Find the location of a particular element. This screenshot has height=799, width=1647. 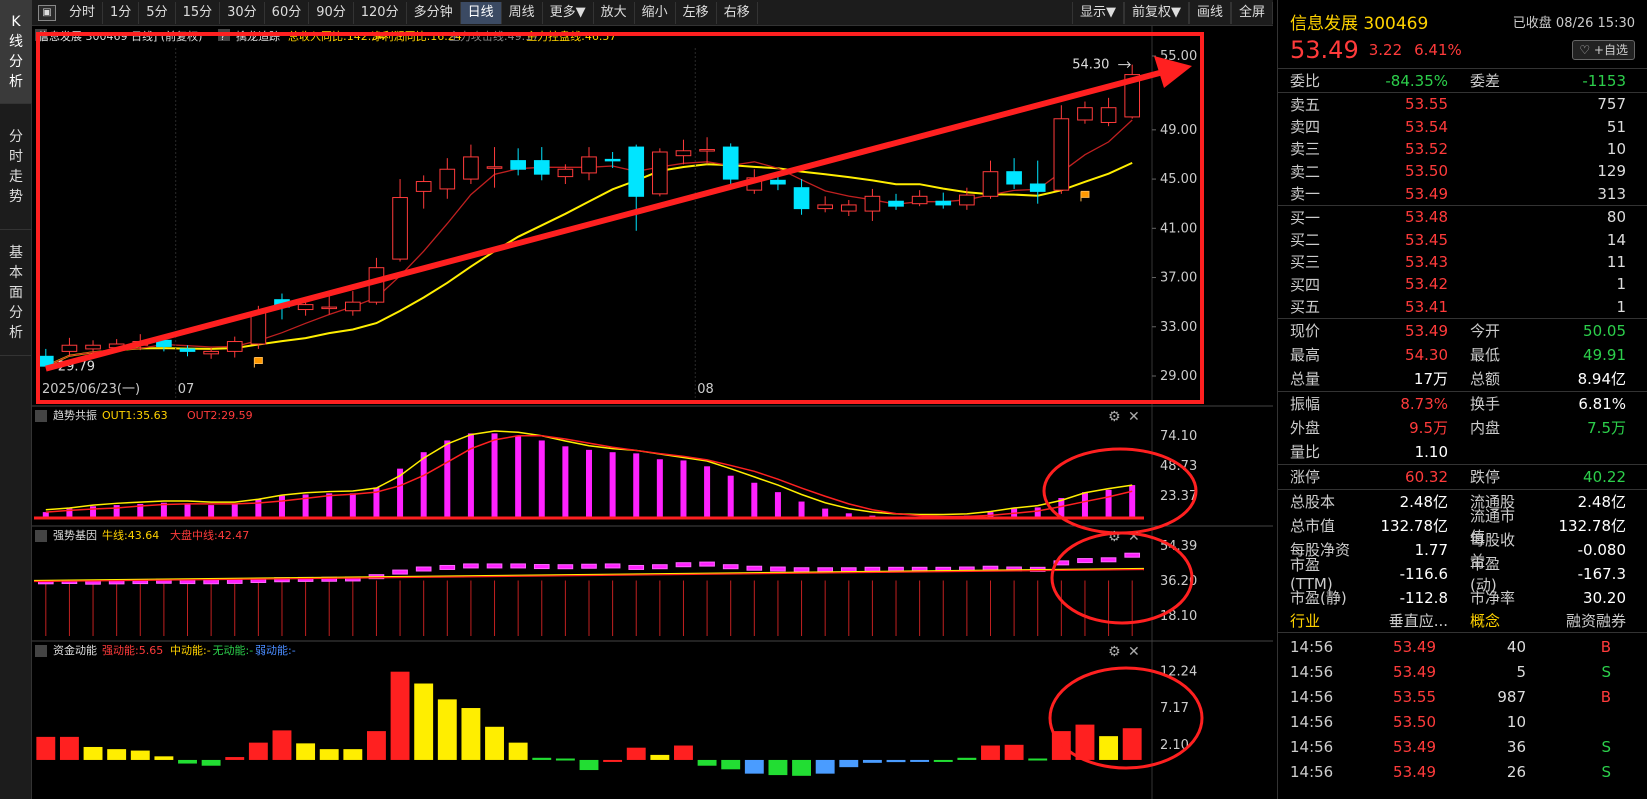

level-label: 买四 is located at coordinates (1305, 284).